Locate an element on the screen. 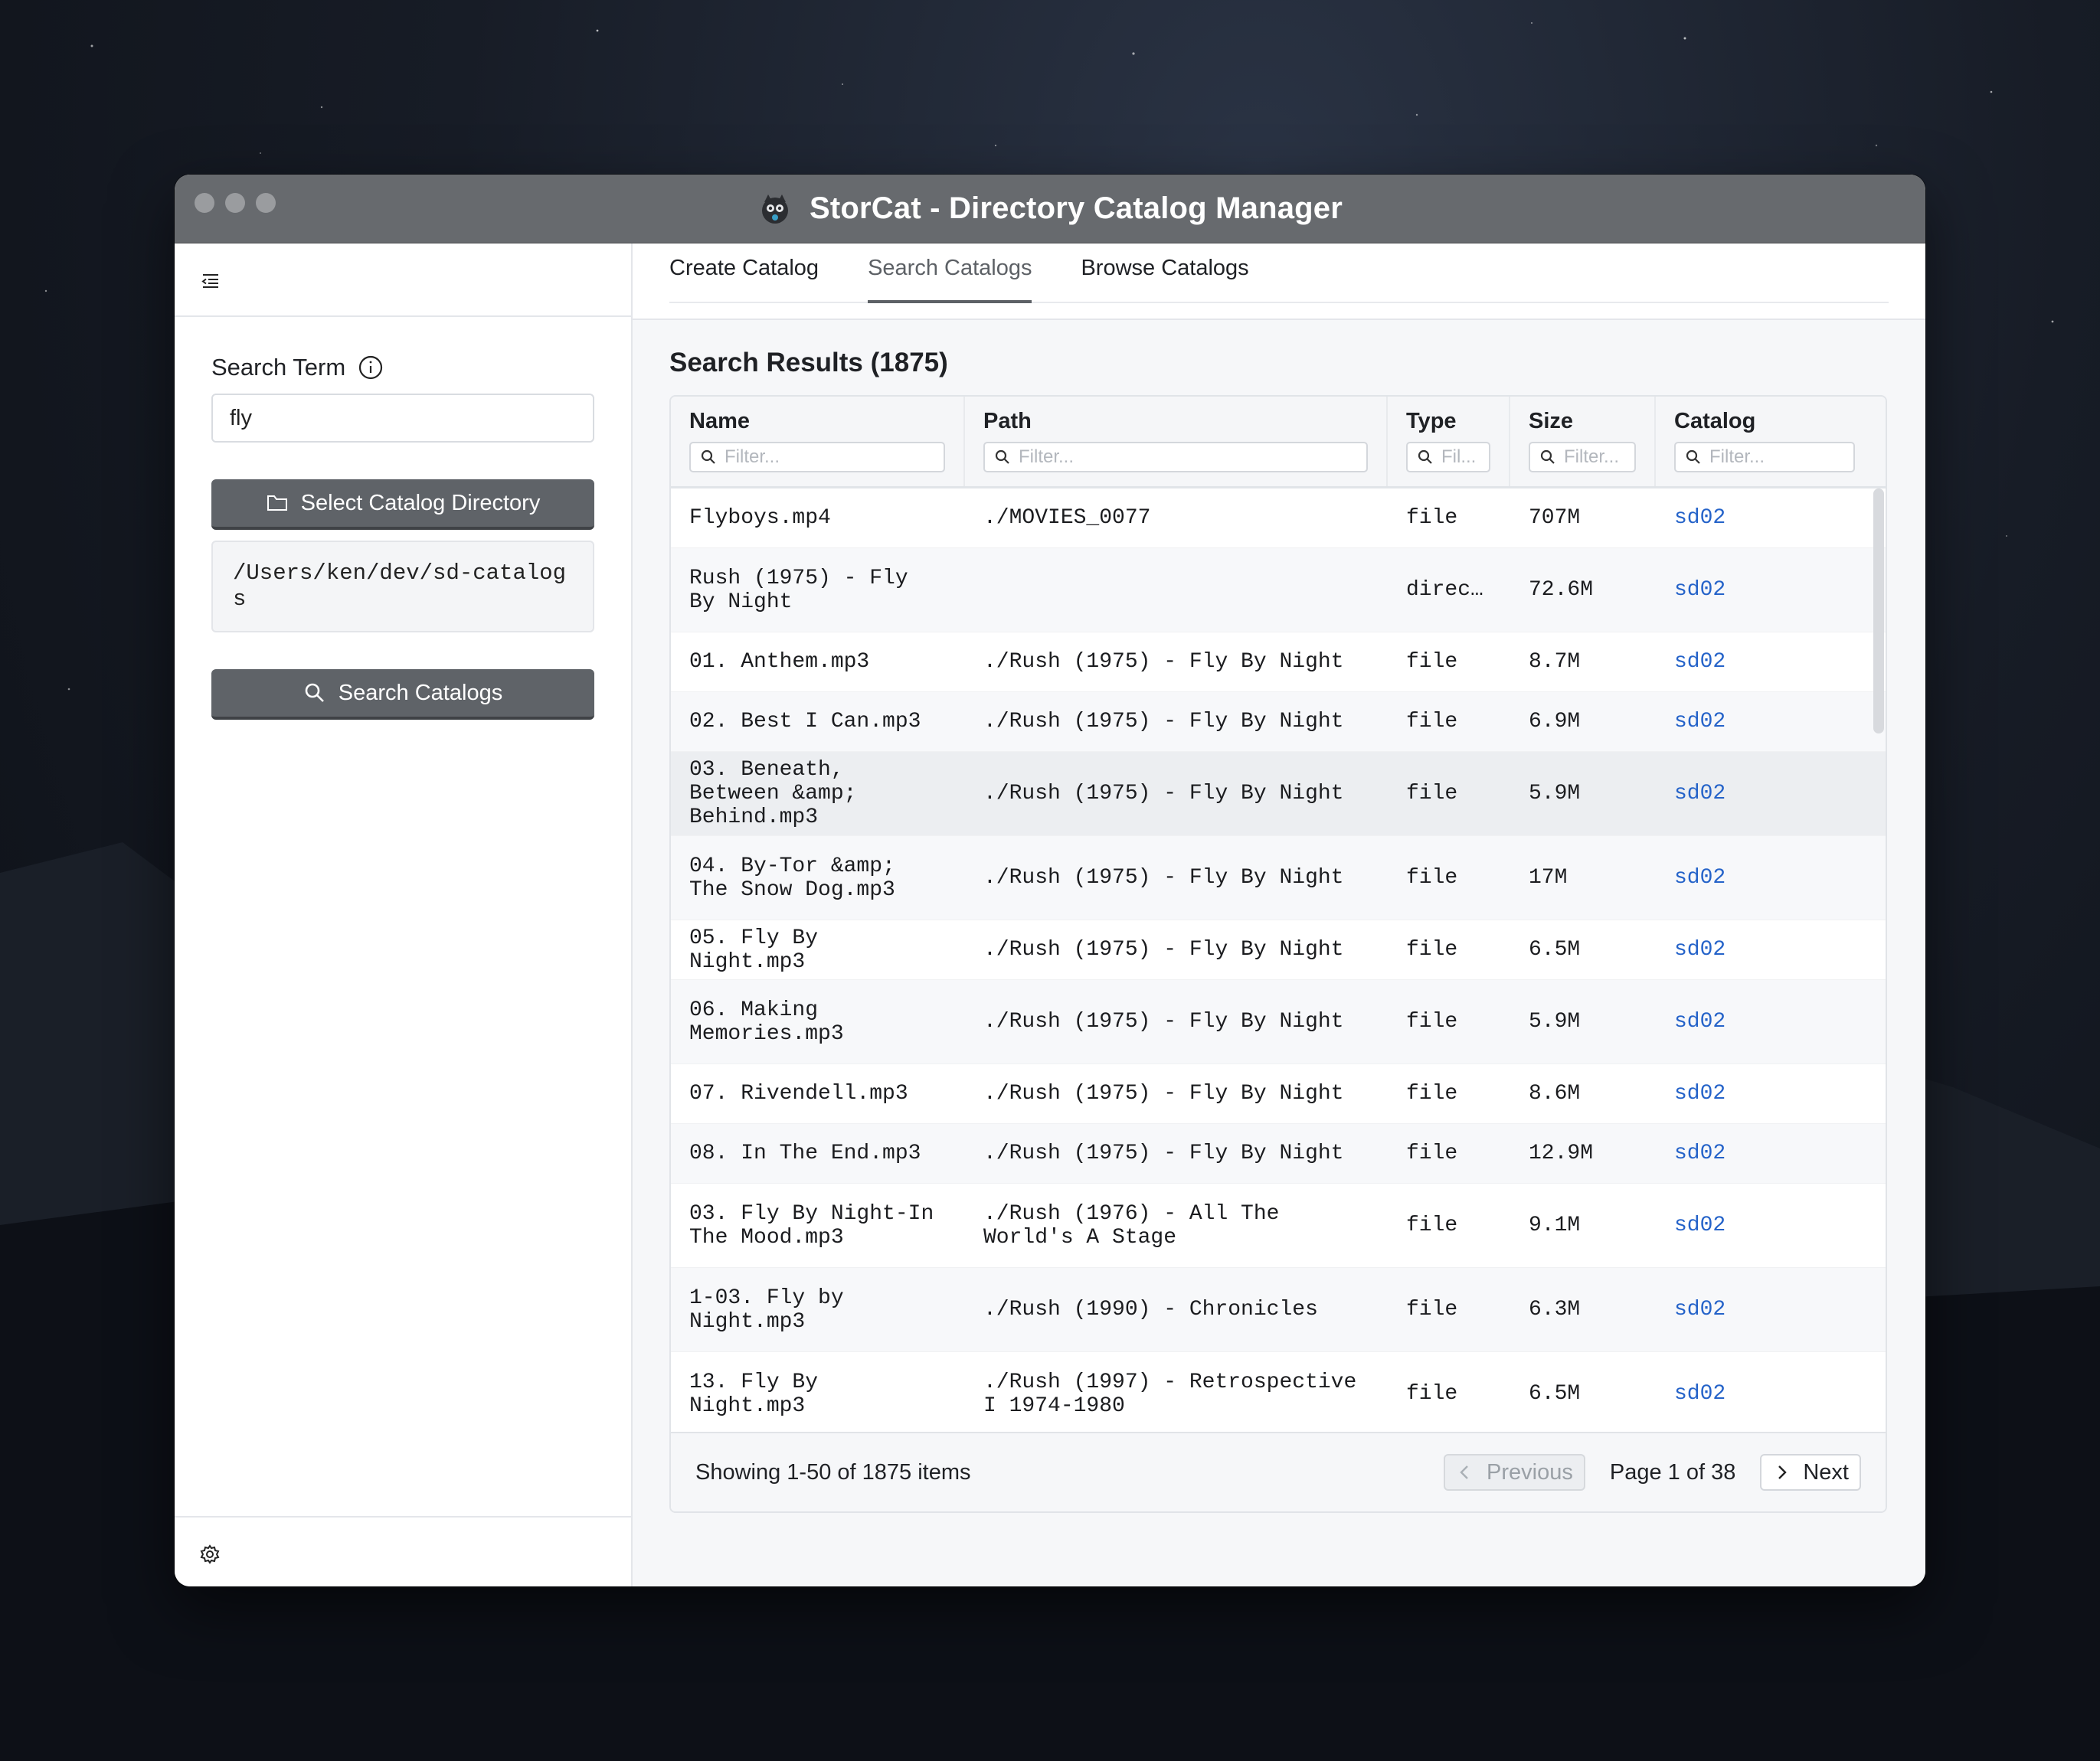 This screenshot has width=2100, height=1761. cell-name: 08. In The End.mp3 is located at coordinates (805, 1153).